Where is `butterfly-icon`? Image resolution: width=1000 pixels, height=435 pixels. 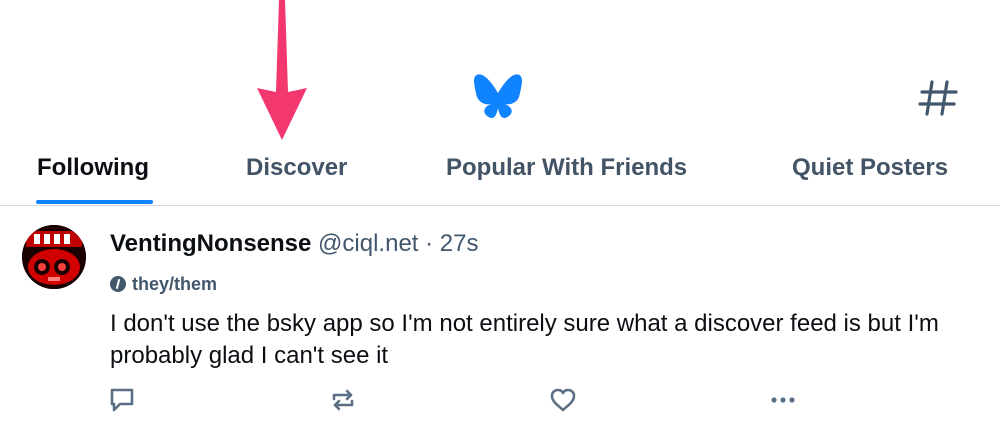
butterfly-icon is located at coordinates (498, 96).